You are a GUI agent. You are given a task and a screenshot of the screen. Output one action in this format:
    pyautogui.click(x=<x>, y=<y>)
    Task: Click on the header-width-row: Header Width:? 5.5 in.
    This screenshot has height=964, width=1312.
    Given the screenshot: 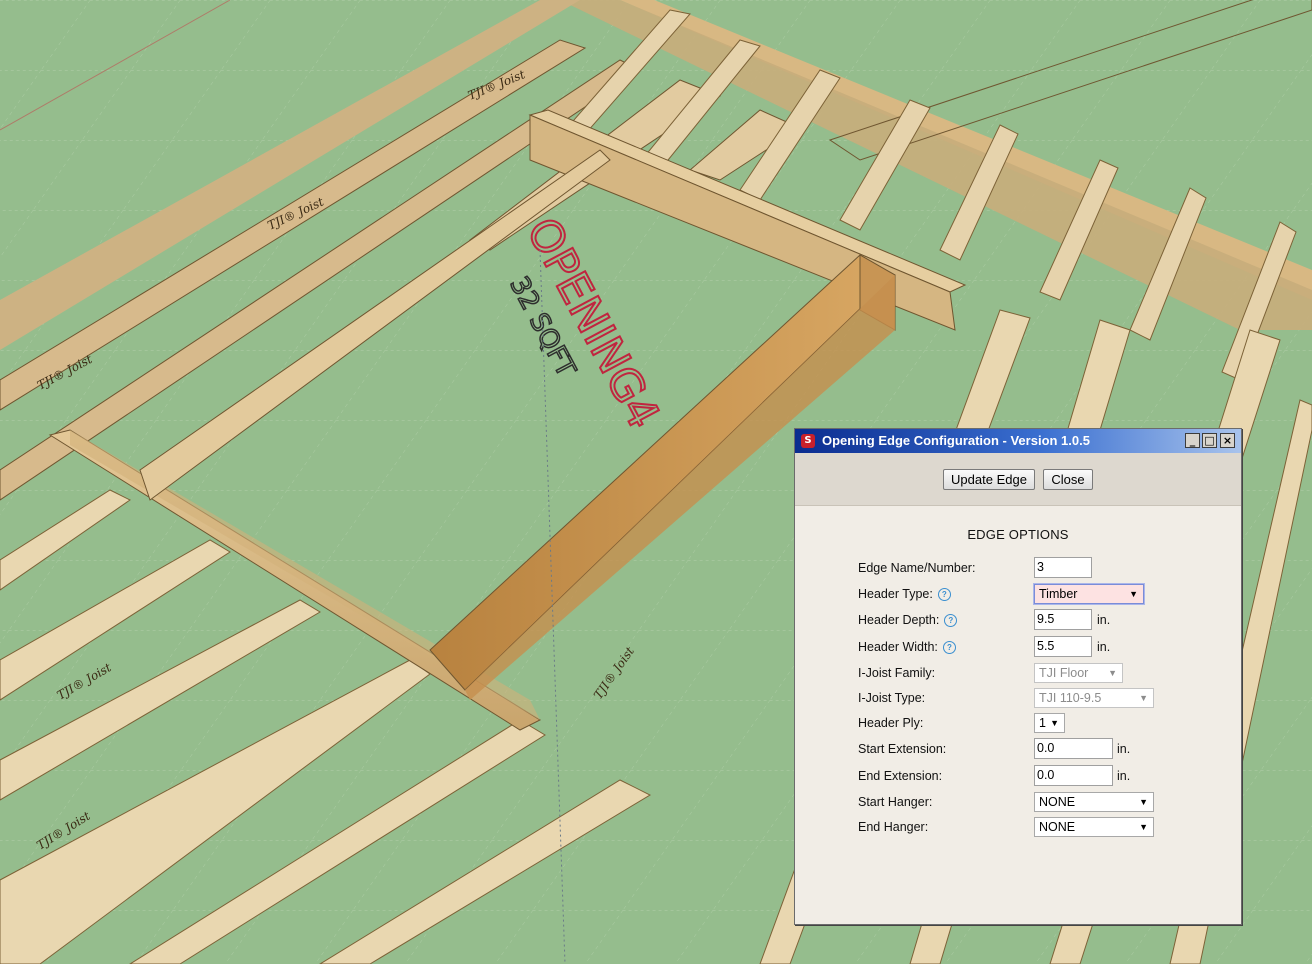 What is the action you would take?
    pyautogui.click(x=1018, y=647)
    